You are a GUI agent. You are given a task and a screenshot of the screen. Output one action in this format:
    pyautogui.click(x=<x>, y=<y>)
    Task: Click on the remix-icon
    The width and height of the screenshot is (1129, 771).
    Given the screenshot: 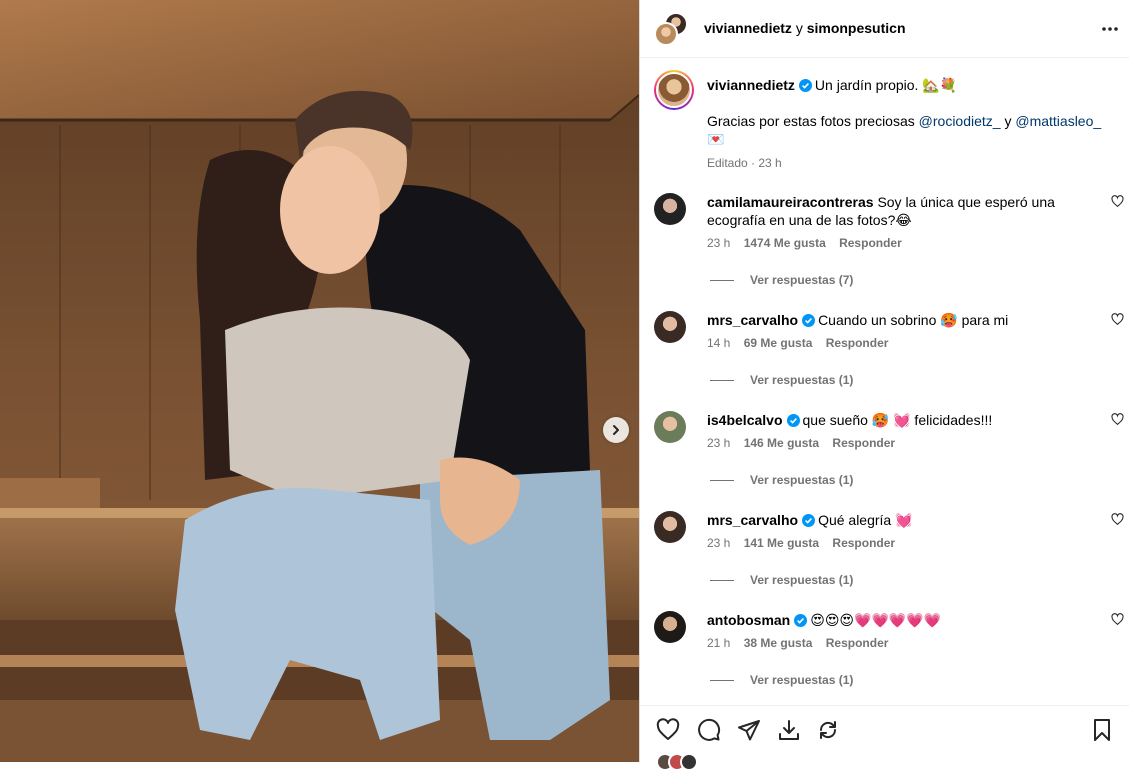 What is the action you would take?
    pyautogui.click(x=828, y=730)
    